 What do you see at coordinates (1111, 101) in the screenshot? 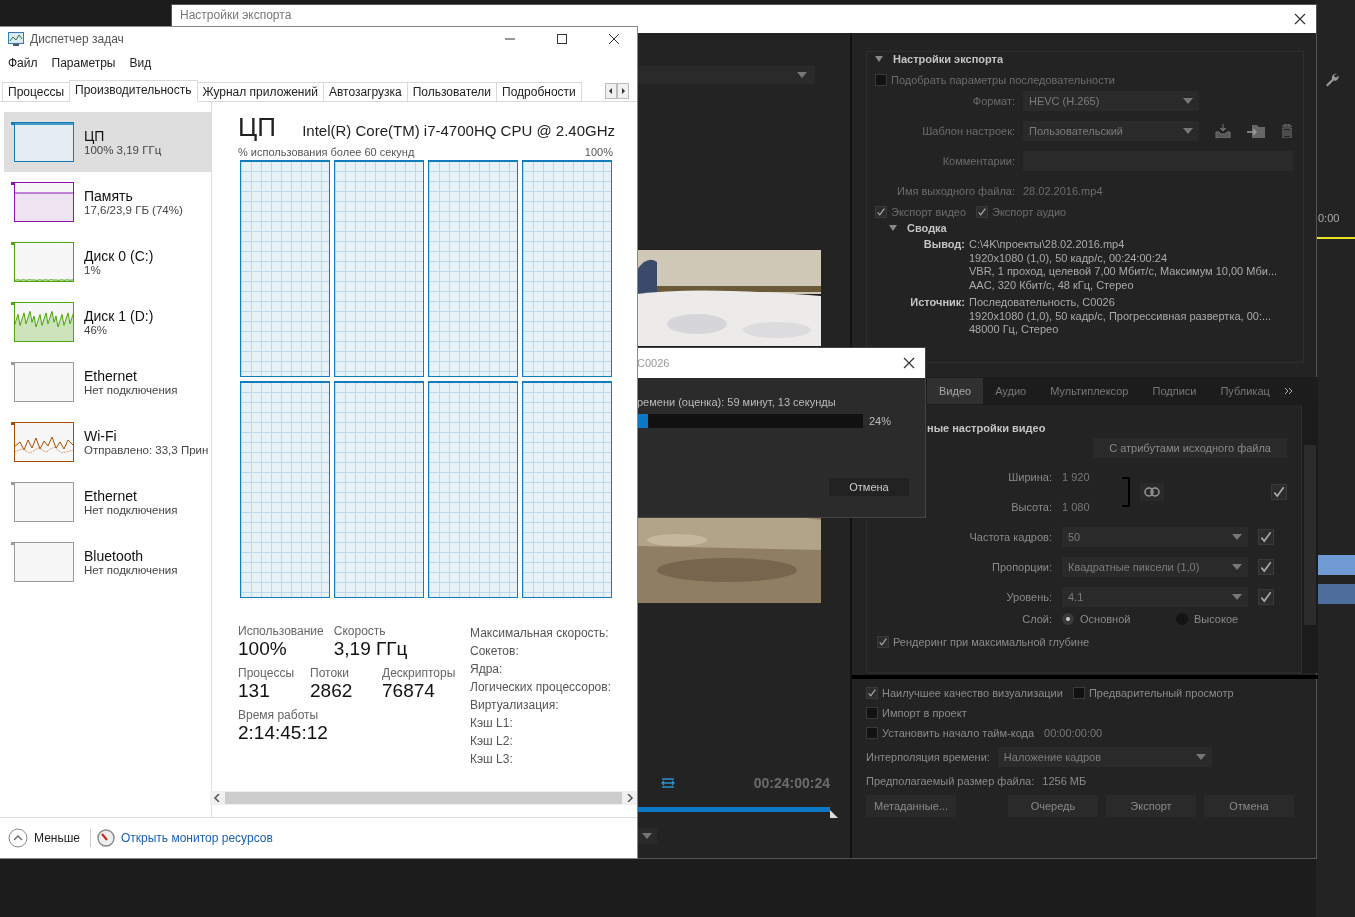
I see `dropdown: HEVC (H.265)` at bounding box center [1111, 101].